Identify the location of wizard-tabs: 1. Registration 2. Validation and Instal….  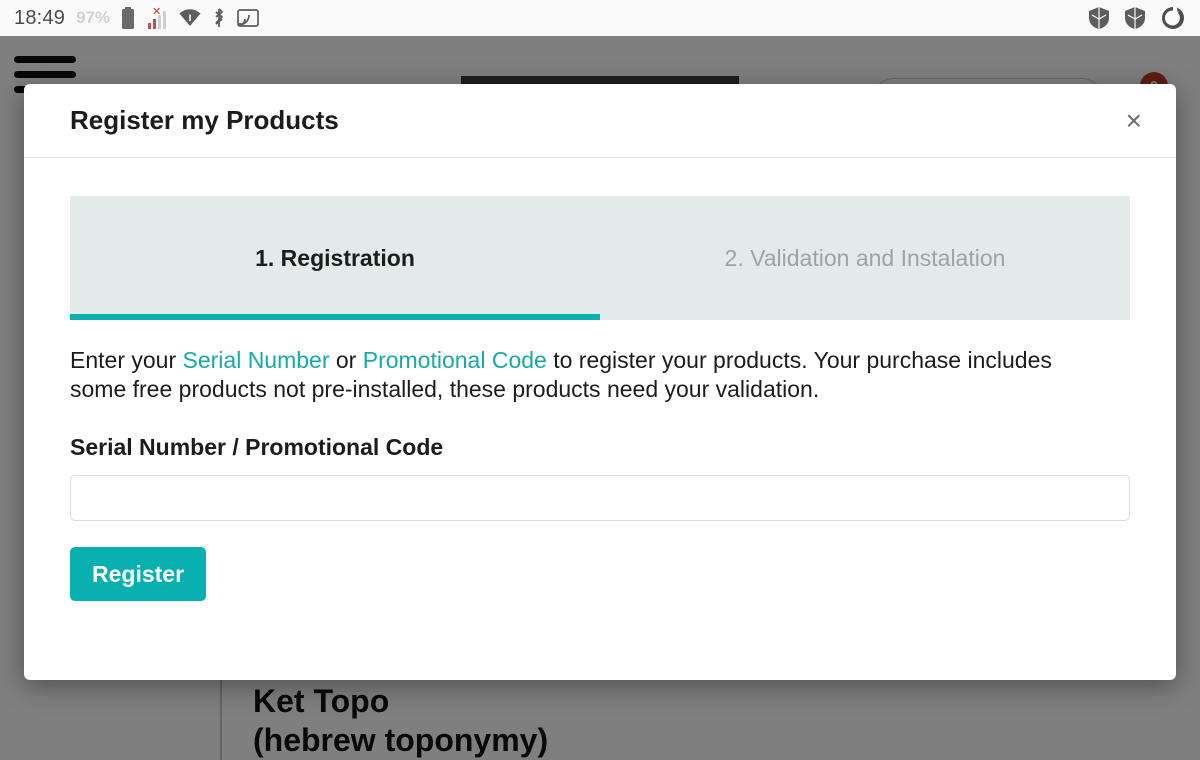
(600, 258).